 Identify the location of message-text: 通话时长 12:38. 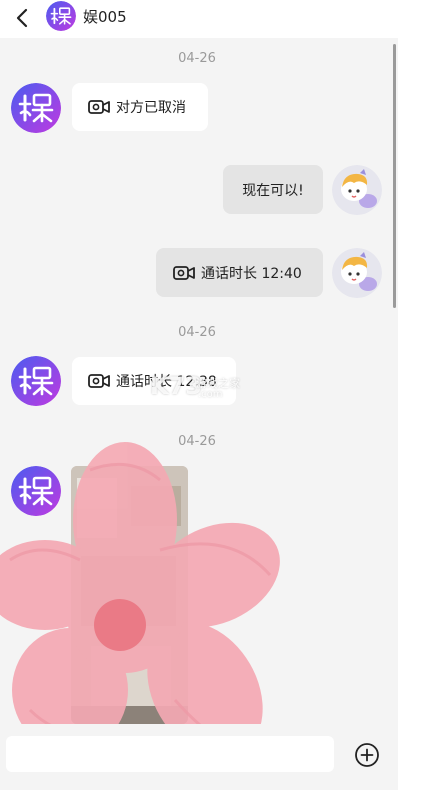
(166, 382).